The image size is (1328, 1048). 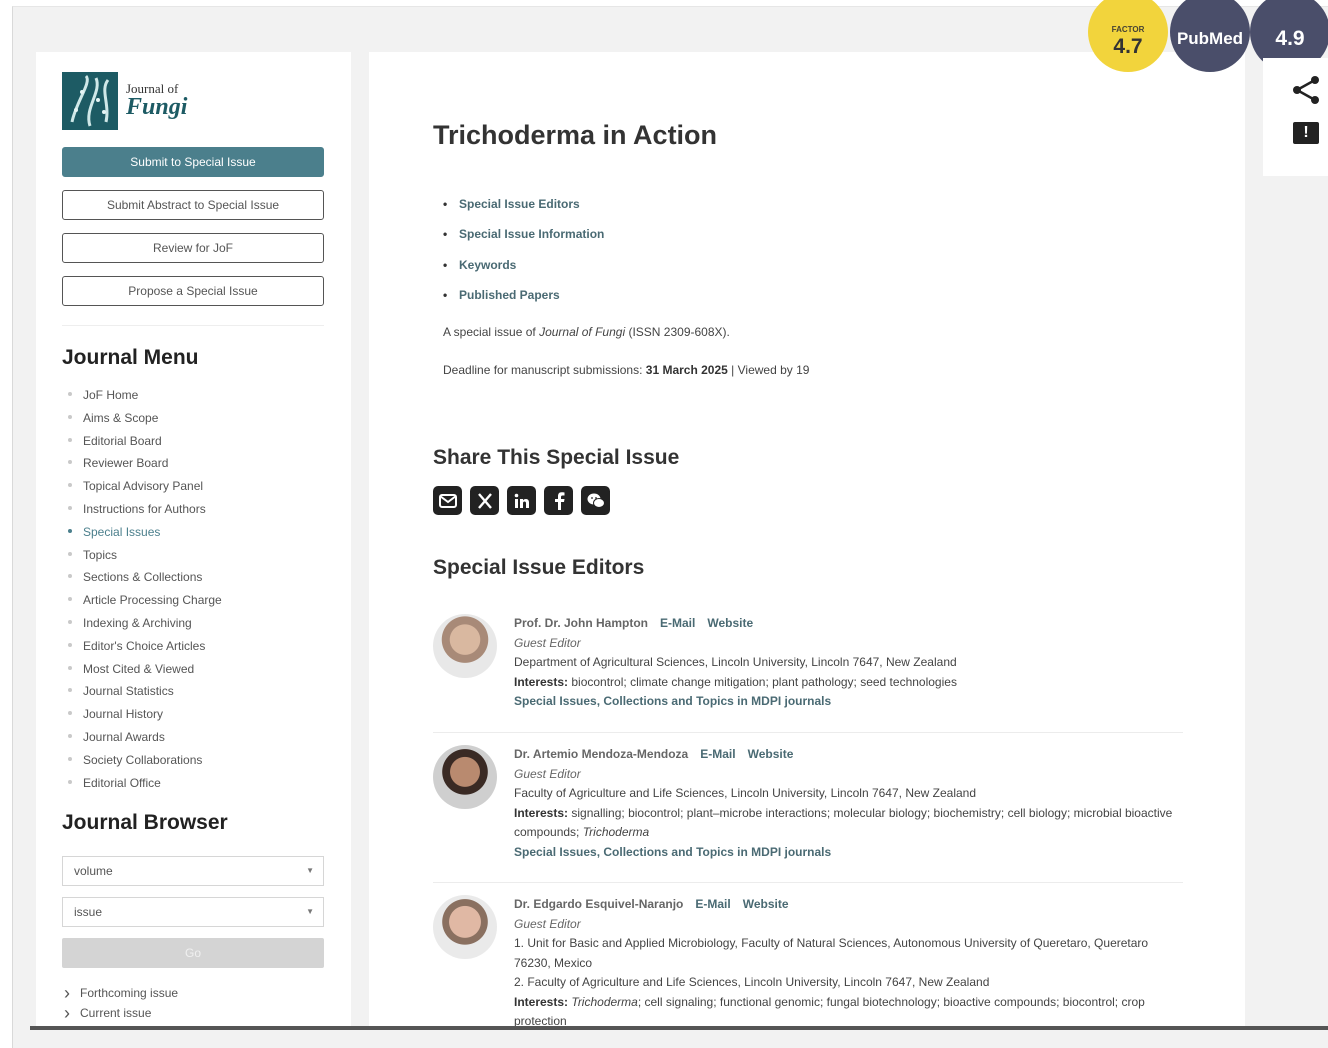 What do you see at coordinates (484, 500) in the screenshot?
I see `x-icon` at bounding box center [484, 500].